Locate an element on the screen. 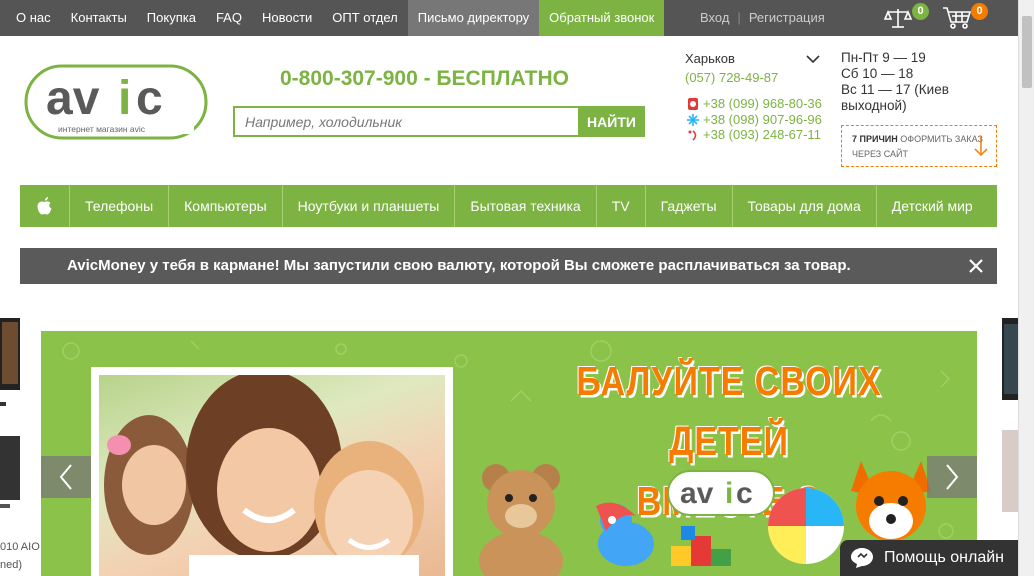  prev-slide-caption: 010 AIO is located at coordinates (20, 547).